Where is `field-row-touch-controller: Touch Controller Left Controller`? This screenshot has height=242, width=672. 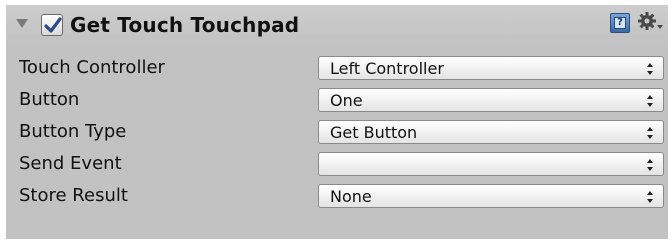 field-row-touch-controller: Touch Controller Left Controller is located at coordinates (337, 68).